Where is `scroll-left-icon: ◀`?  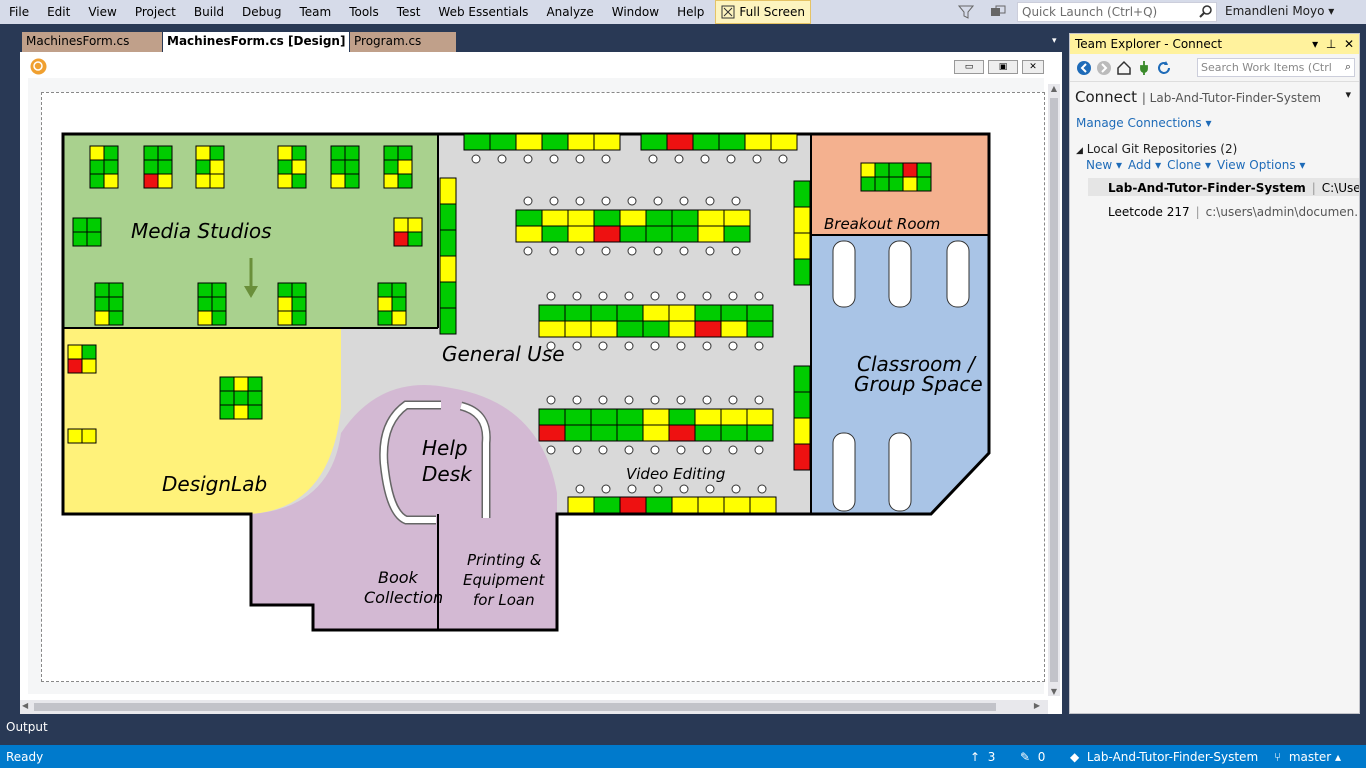
scroll-left-icon: ◀ is located at coordinates (25, 705).